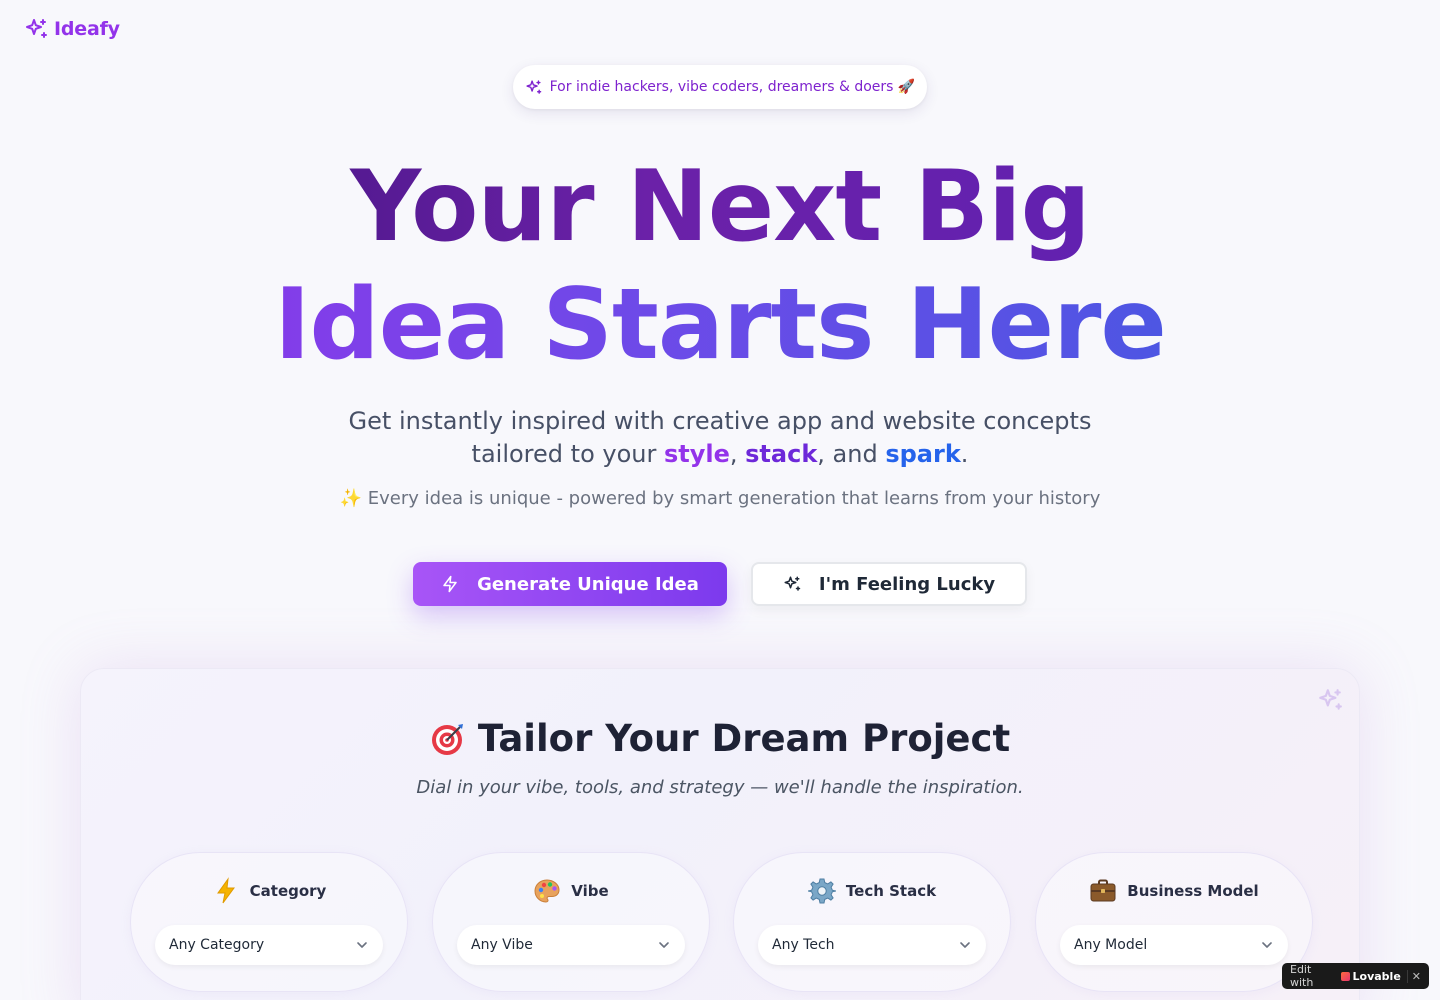  What do you see at coordinates (872, 922) in the screenshot?
I see `filter-tech-stack: Tech Stack Any Tech` at bounding box center [872, 922].